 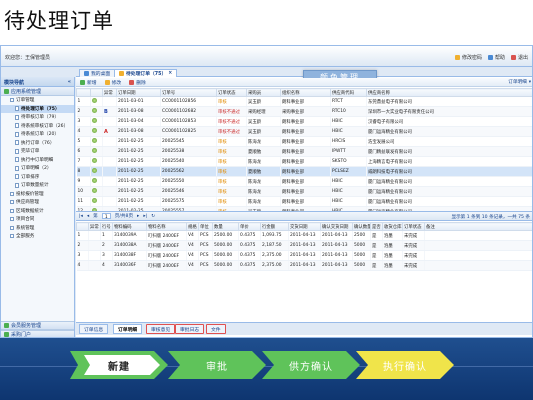 What do you see at coordinates (145, 216) in the screenshot?
I see `last-page-button: ▸|` at bounding box center [145, 216].